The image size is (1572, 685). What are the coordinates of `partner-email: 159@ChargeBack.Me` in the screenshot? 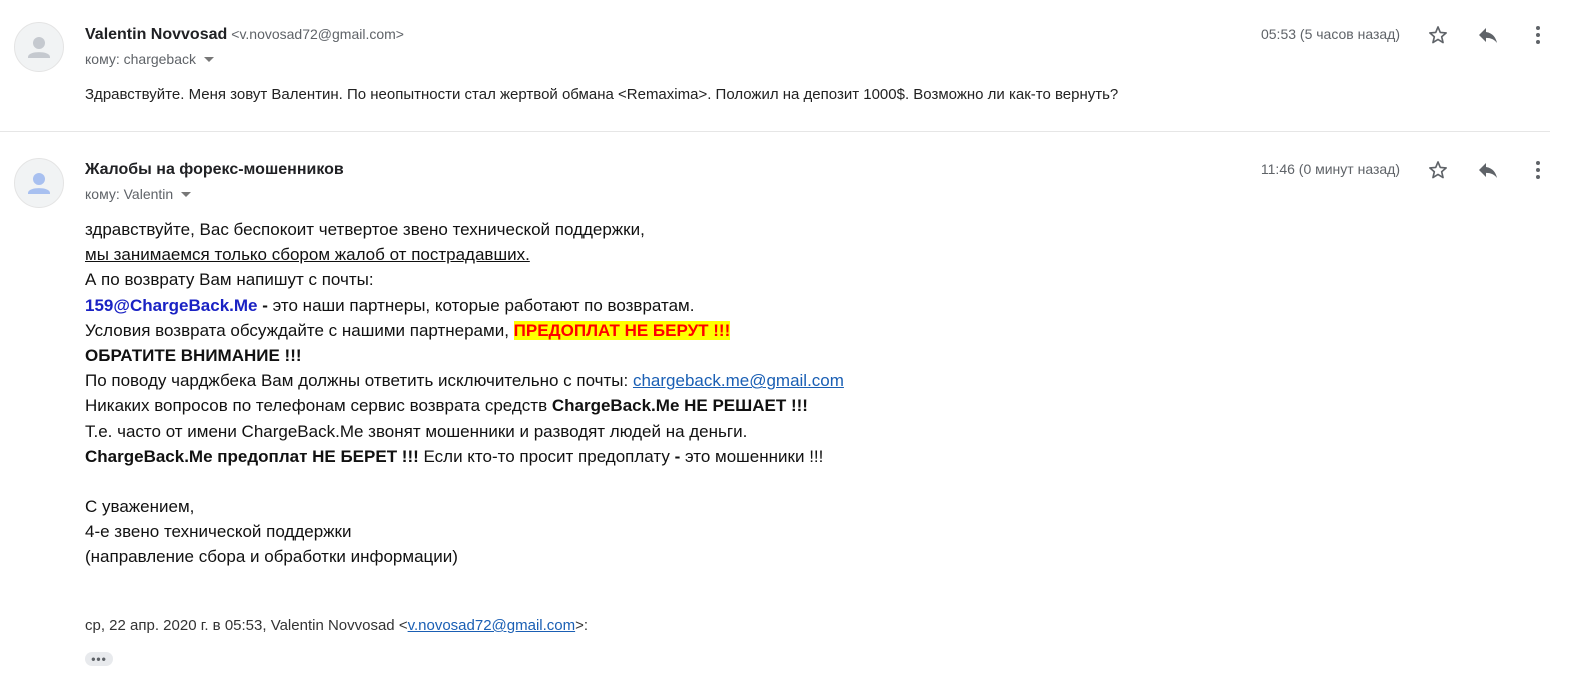 It's located at (171, 305).